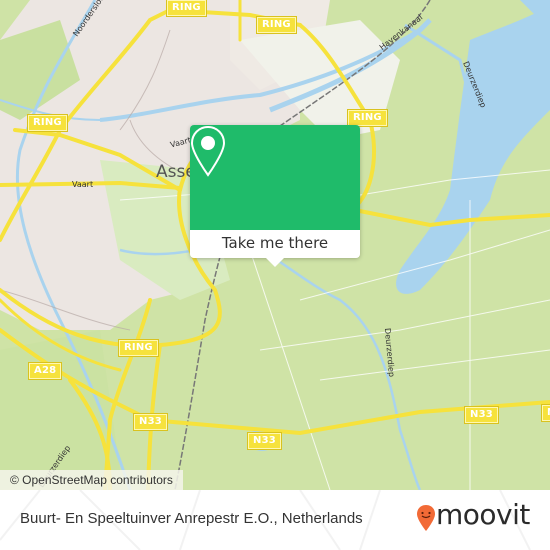 Image resolution: width=550 pixels, height=550 pixels. What do you see at coordinates (45, 371) in the screenshot?
I see `road-shield-a28: A28` at bounding box center [45, 371].